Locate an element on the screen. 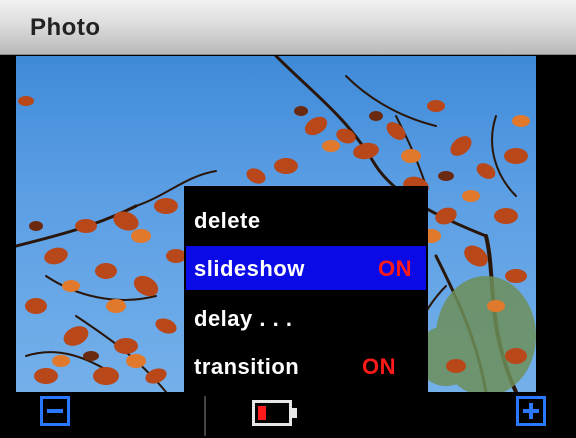 The image size is (576, 438). menu-item-slideshow: slideshow ON is located at coordinates (306, 268).